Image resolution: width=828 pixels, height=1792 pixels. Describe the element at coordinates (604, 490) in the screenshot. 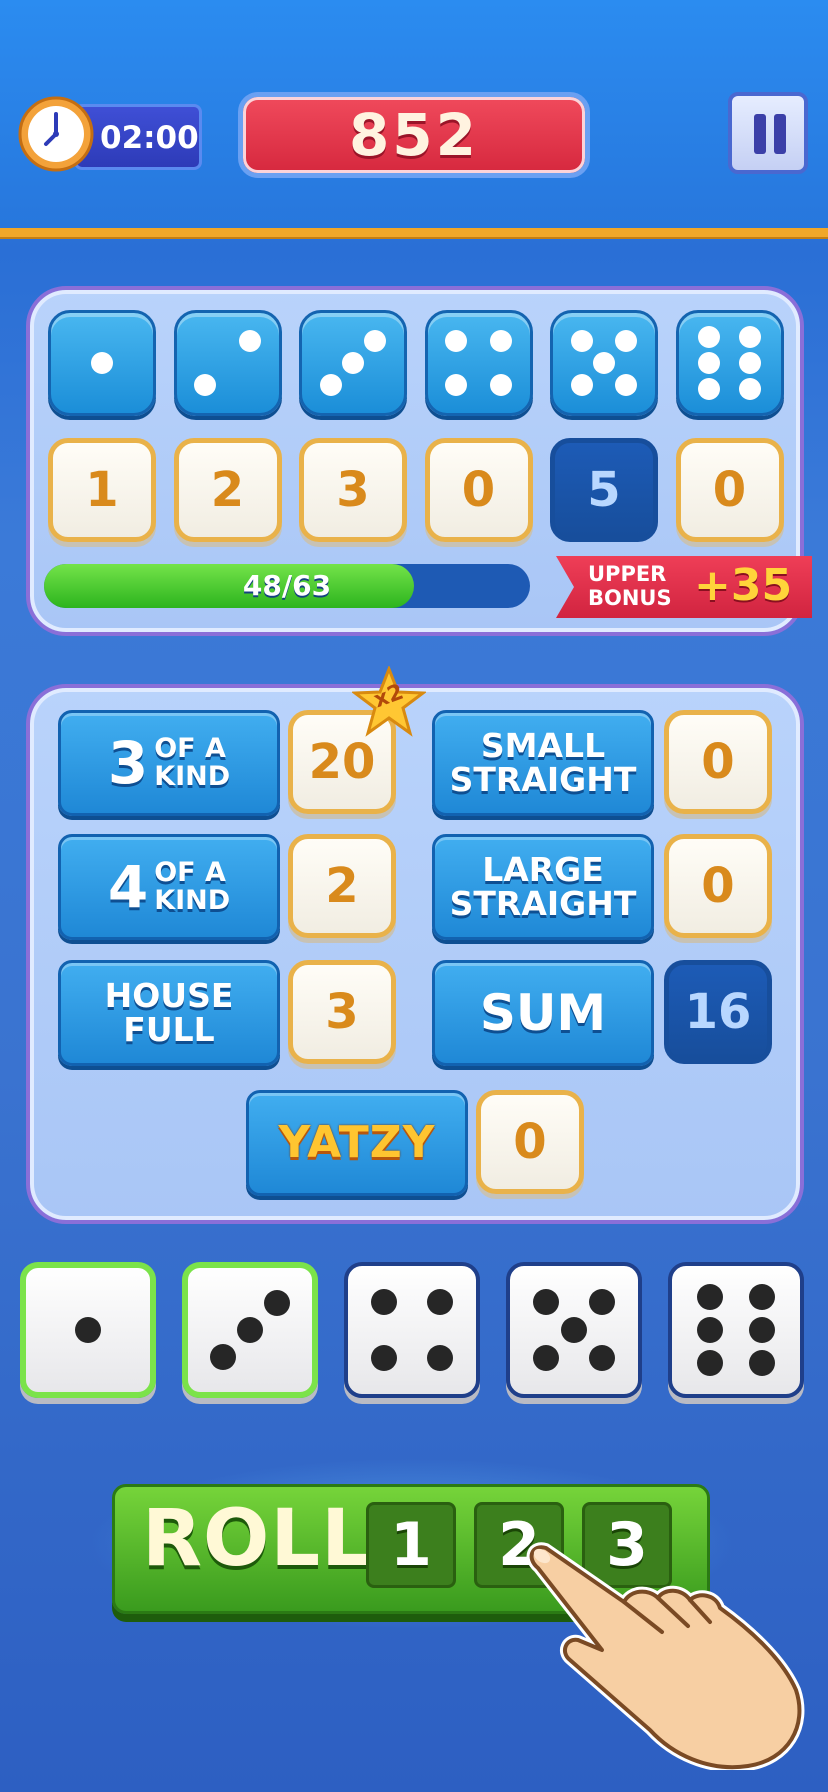

I see `upper-score-five: 5` at that location.